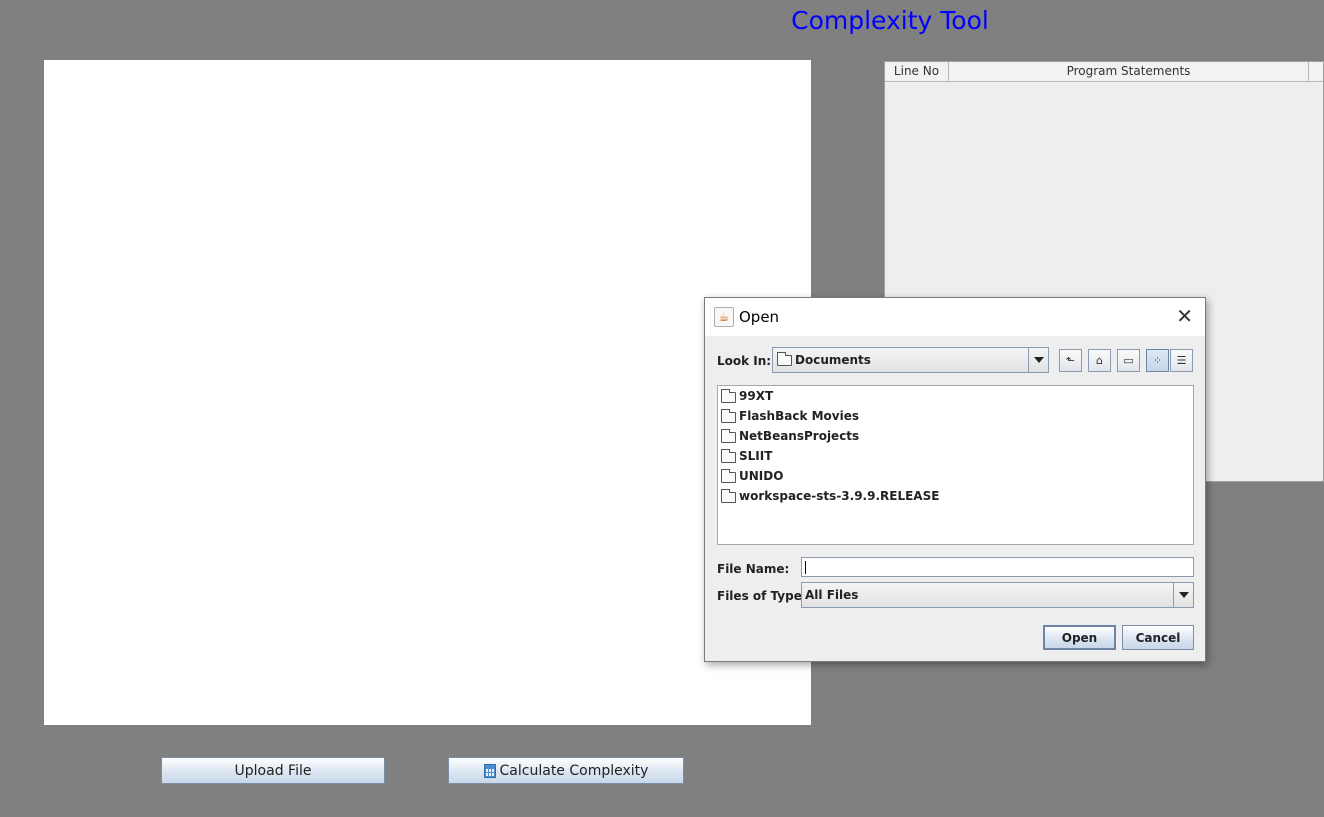 This screenshot has width=1324, height=817. Describe the element at coordinates (744, 361) in the screenshot. I see `look-in-label: Look In:` at that location.